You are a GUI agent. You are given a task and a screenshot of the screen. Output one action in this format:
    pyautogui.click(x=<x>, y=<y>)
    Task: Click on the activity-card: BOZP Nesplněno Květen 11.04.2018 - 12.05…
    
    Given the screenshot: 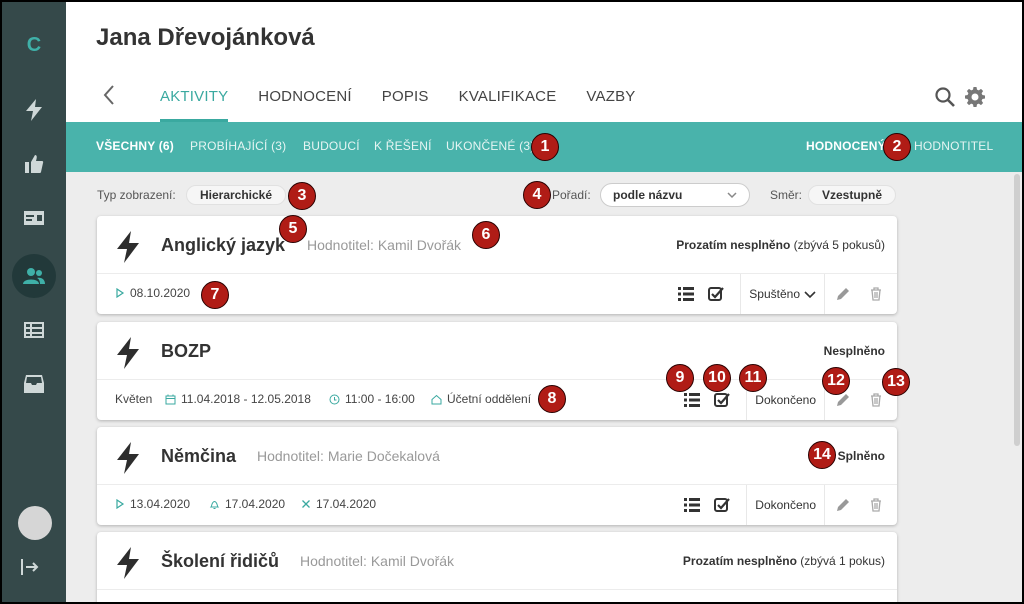 What is the action you would take?
    pyautogui.click(x=497, y=371)
    